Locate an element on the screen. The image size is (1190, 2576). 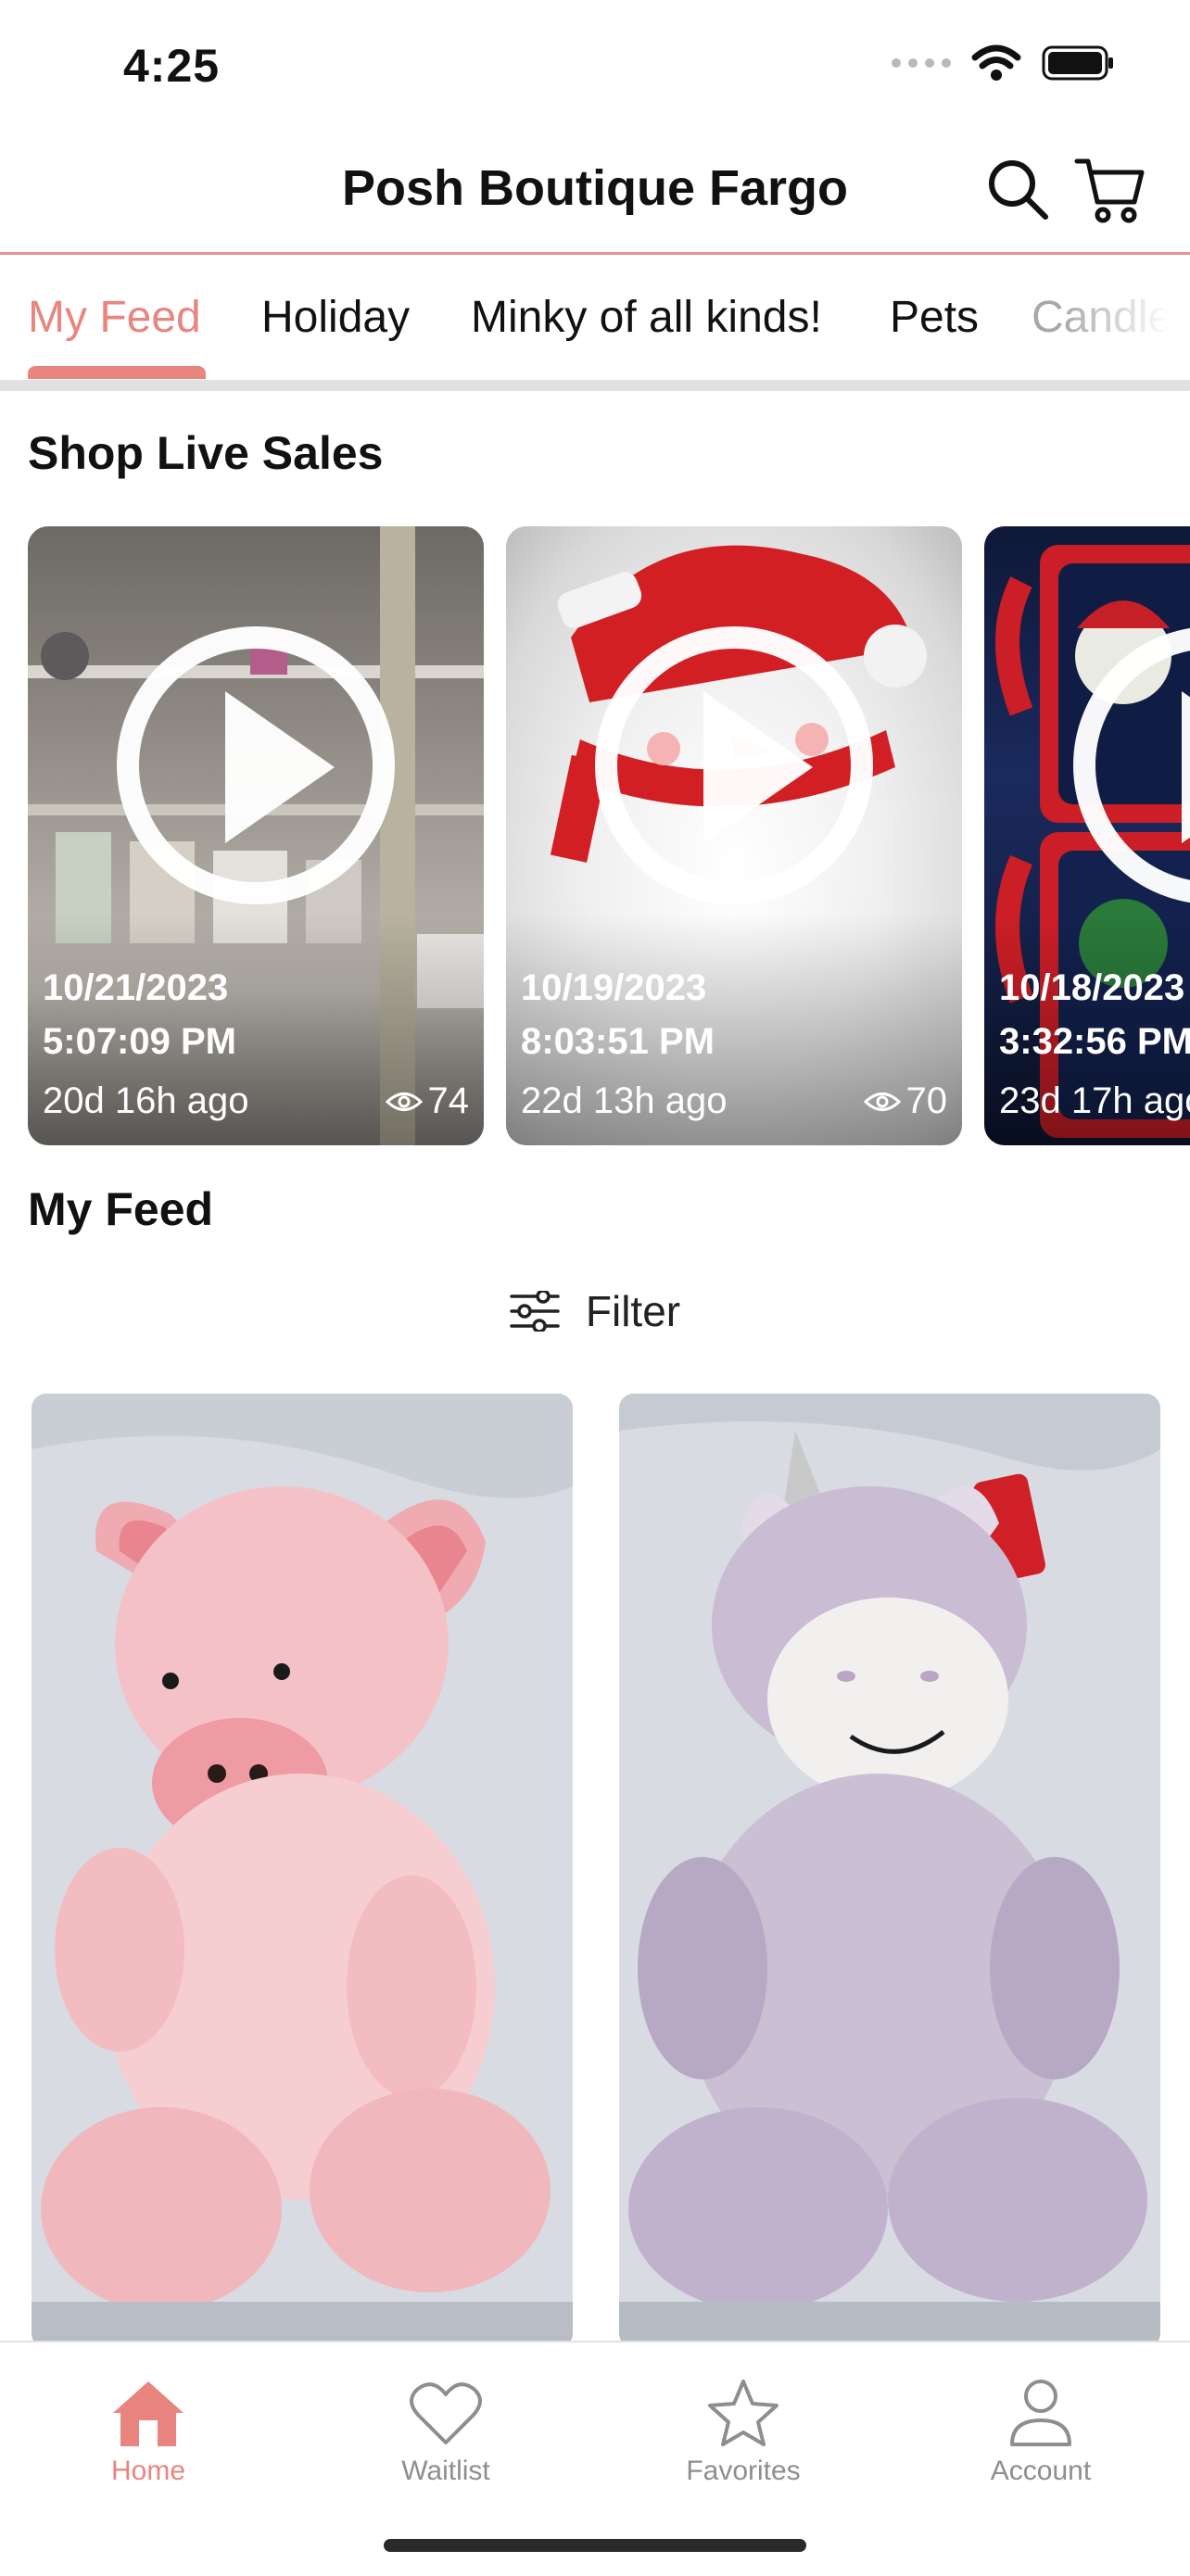
nav-account: Account is located at coordinates (1041, 2426).